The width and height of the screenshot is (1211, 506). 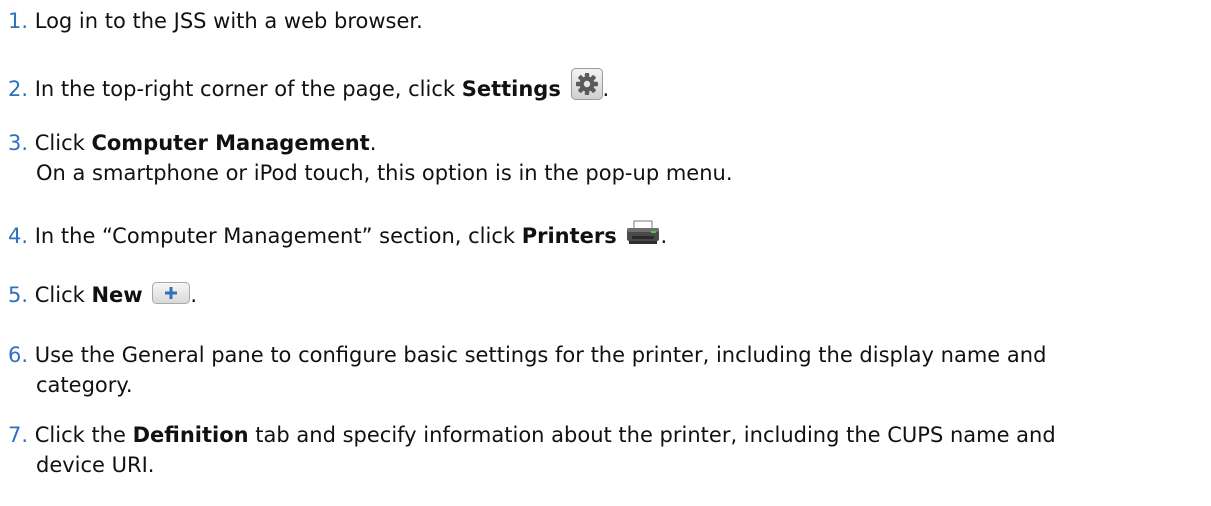 I want to click on step-number: 3., so click(x=18, y=143).